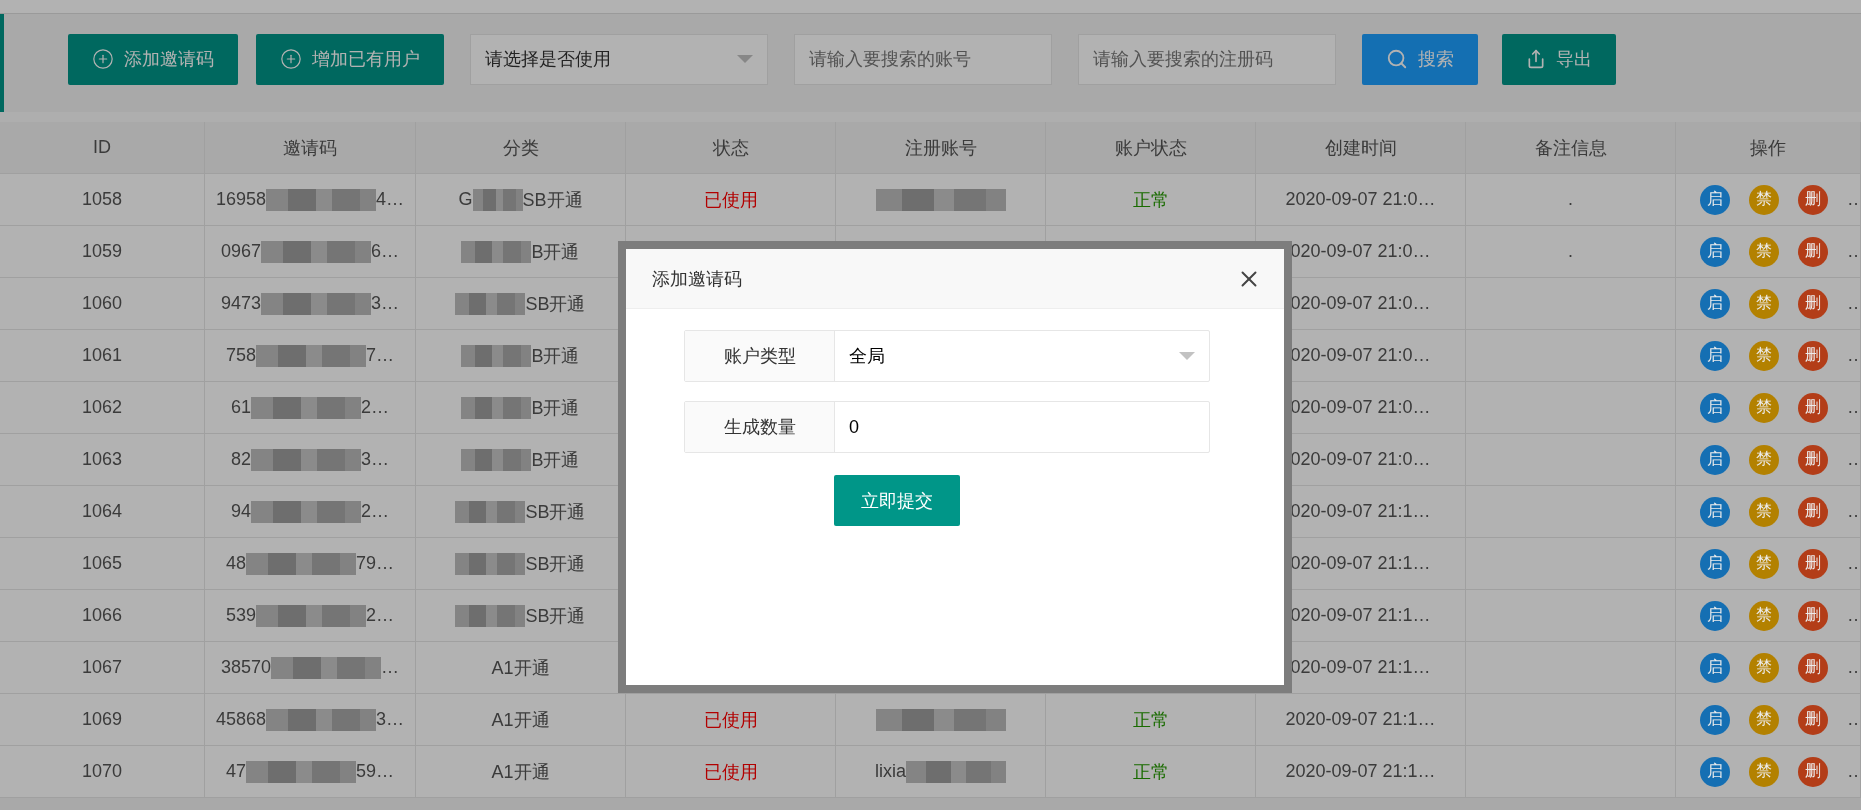  What do you see at coordinates (760, 427) in the screenshot?
I see `field-label: 生成数量` at bounding box center [760, 427].